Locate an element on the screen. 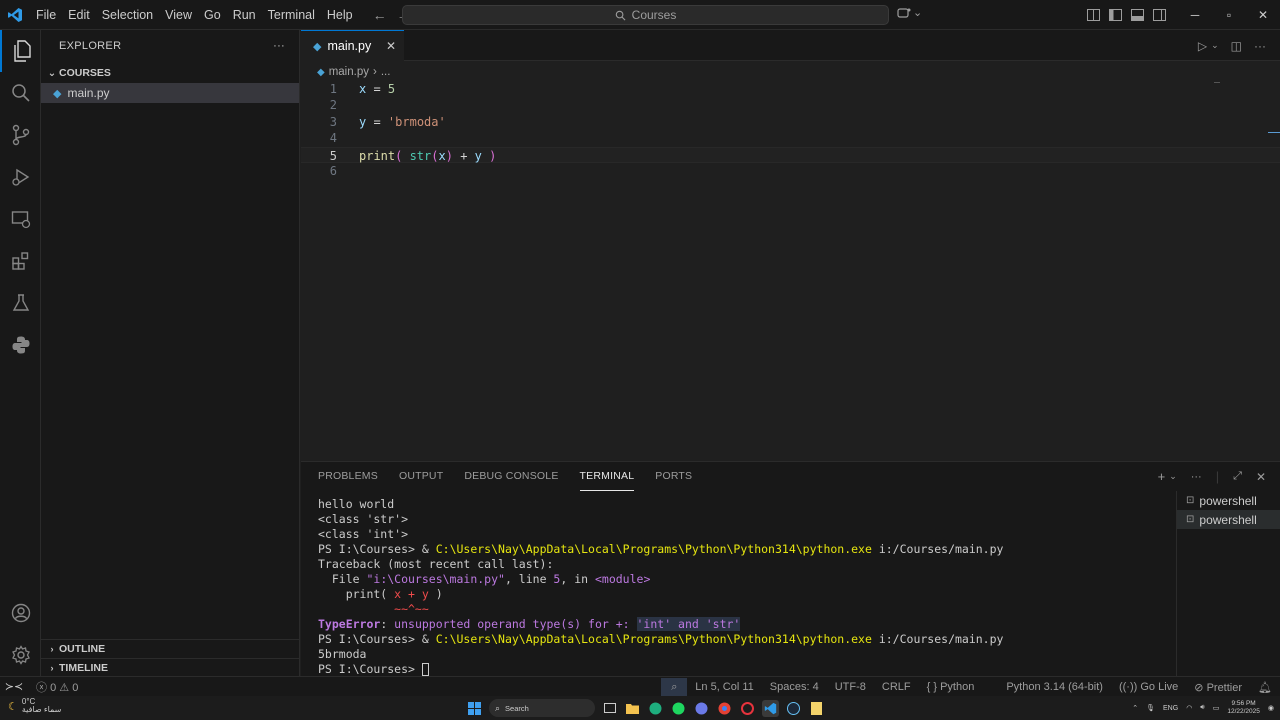  remote-indicator-icon: ≻≺ is located at coordinates (14, 686).